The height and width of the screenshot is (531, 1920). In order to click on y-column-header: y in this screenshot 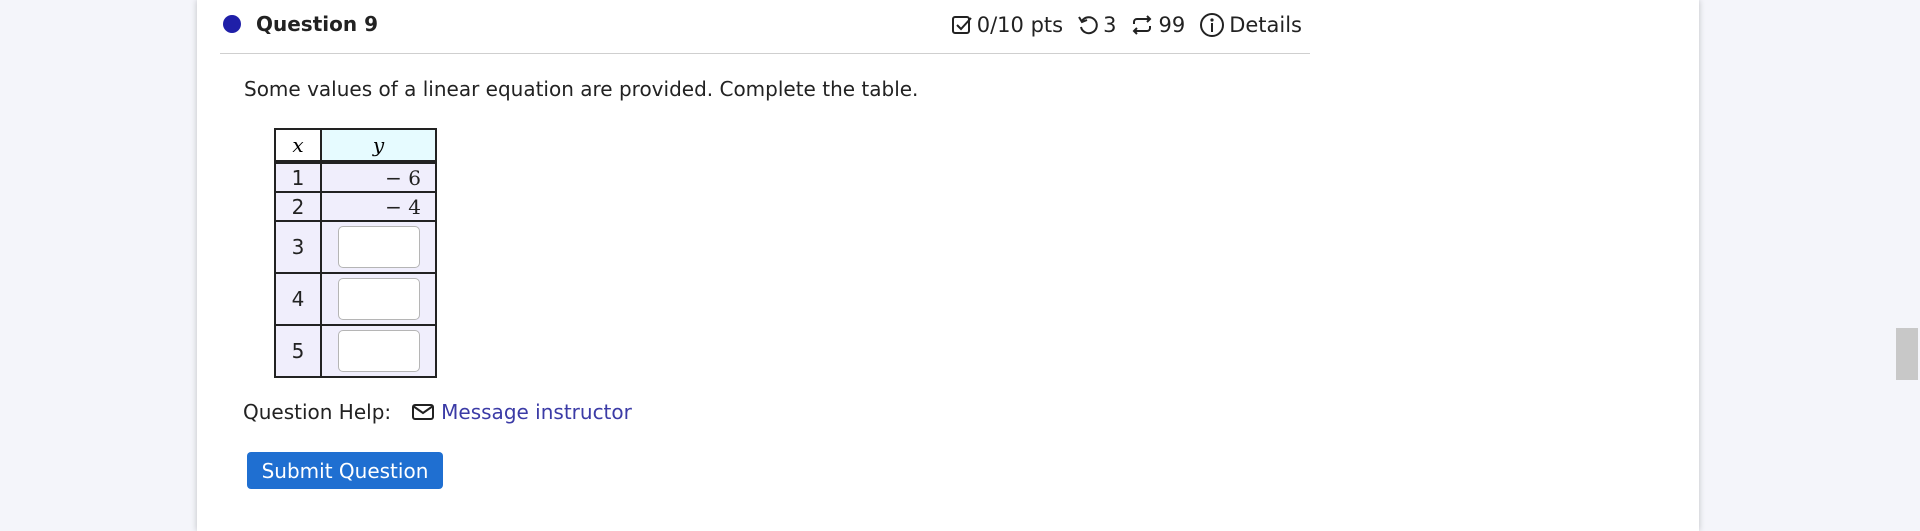, I will do `click(378, 146)`.